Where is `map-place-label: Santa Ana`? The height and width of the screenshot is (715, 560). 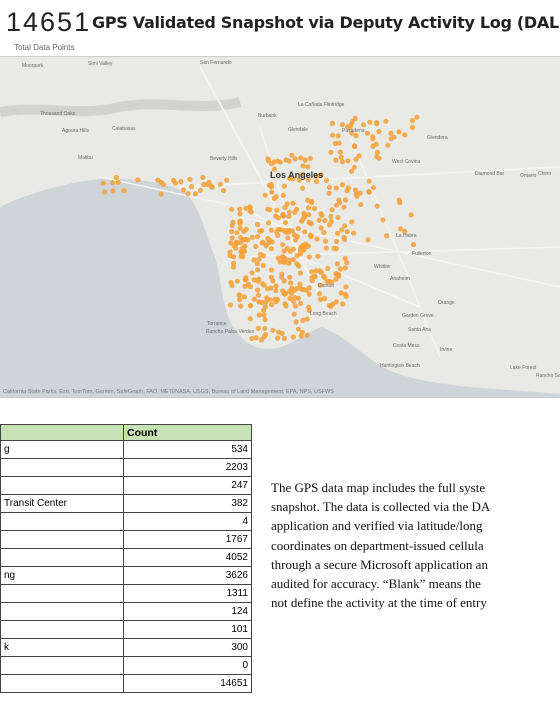 map-place-label: Santa Ana is located at coordinates (419, 330).